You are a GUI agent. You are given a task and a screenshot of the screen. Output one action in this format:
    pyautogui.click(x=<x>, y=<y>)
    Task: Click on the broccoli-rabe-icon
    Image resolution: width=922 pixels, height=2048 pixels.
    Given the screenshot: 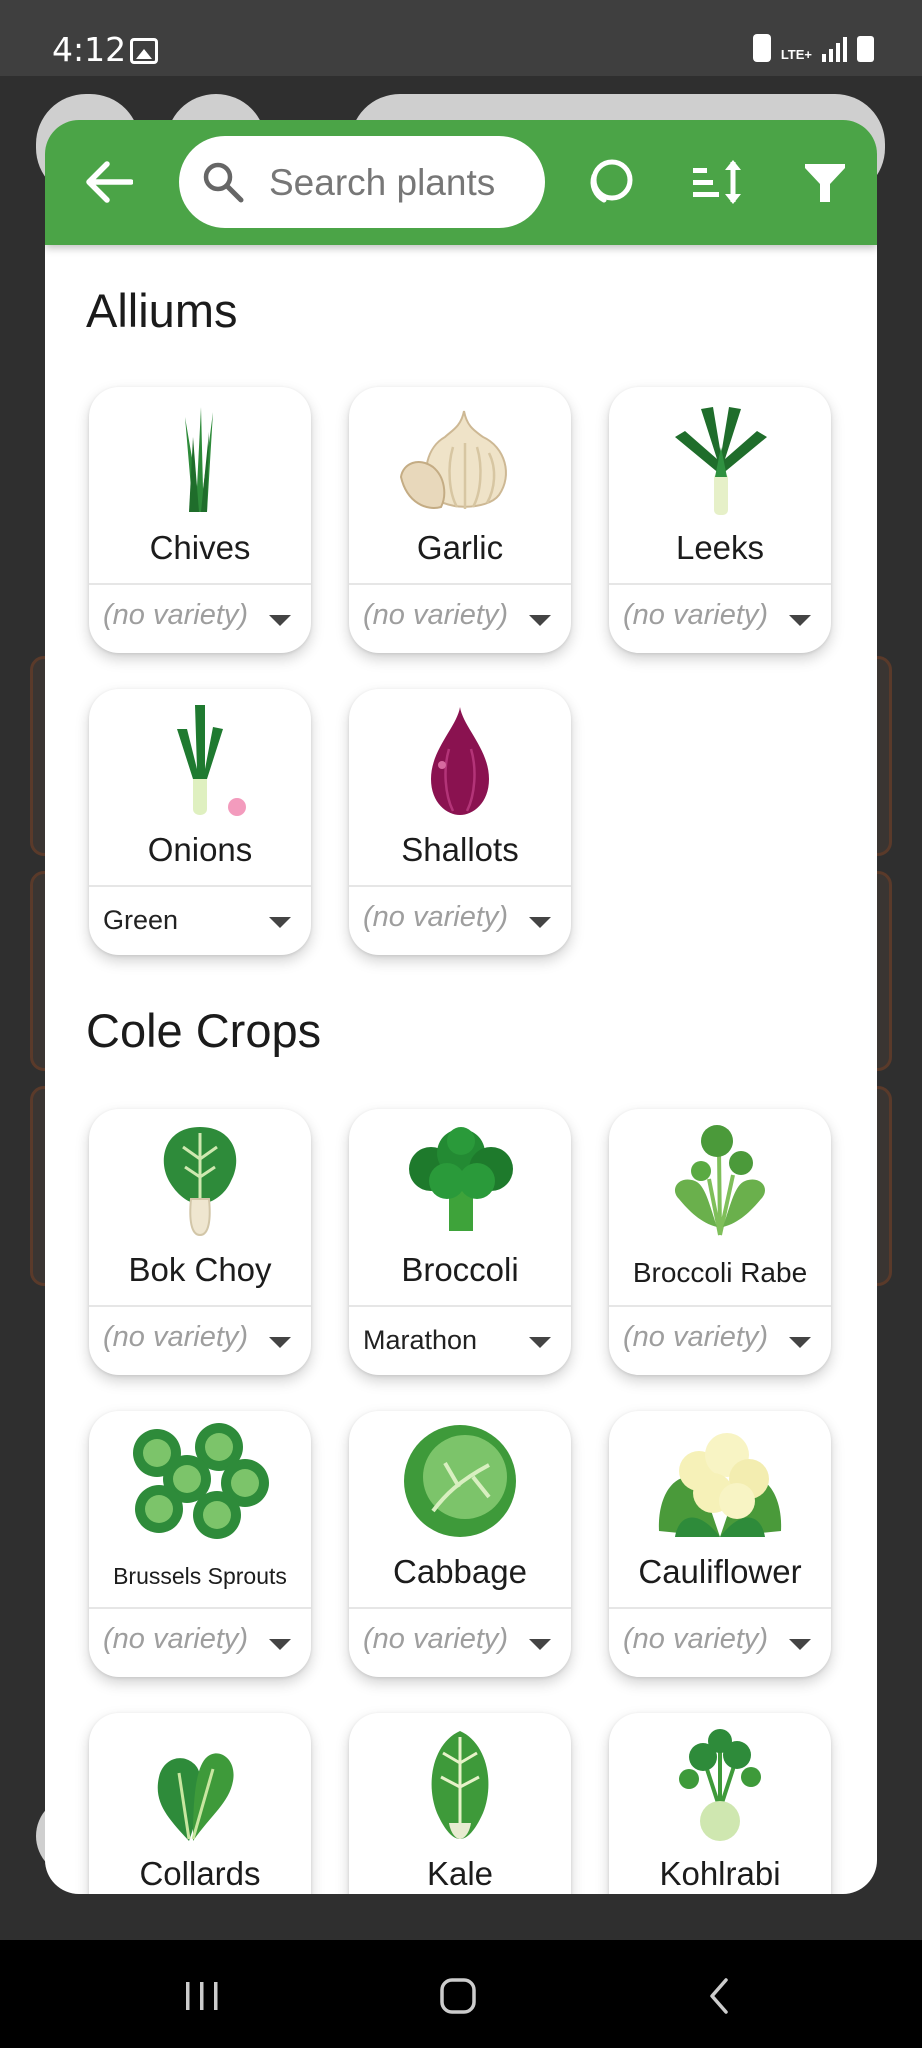 What is the action you would take?
    pyautogui.click(x=720, y=1180)
    